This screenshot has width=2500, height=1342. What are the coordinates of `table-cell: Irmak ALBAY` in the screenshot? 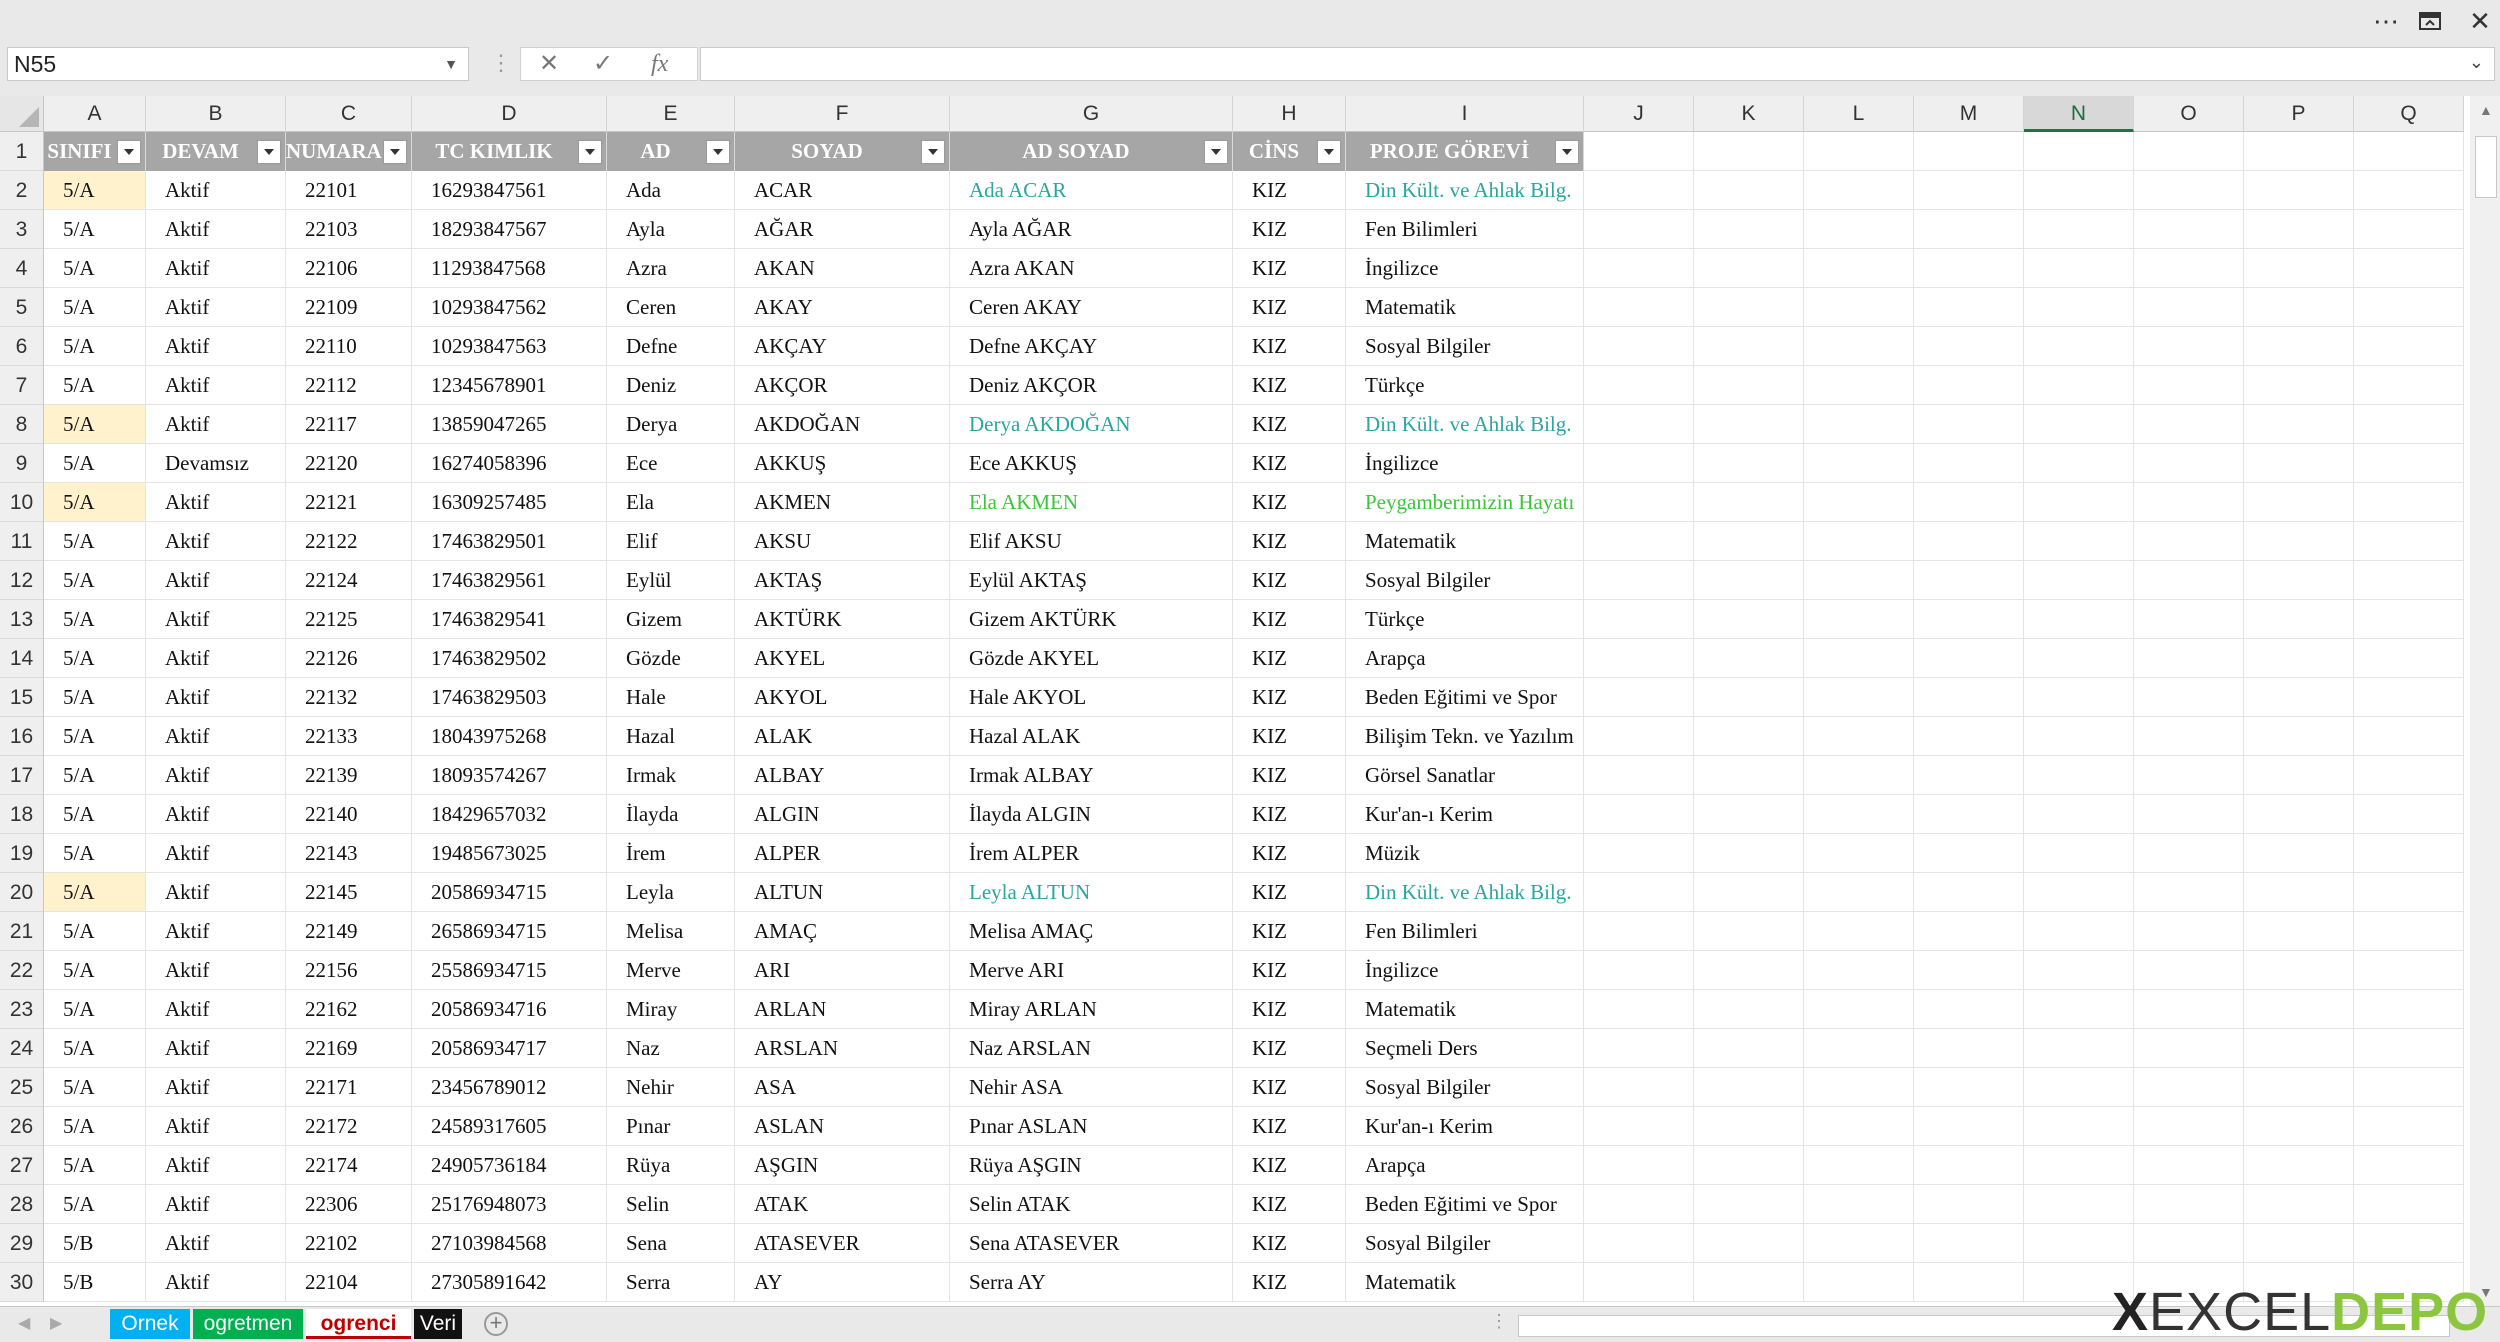 It's located at (1091, 775).